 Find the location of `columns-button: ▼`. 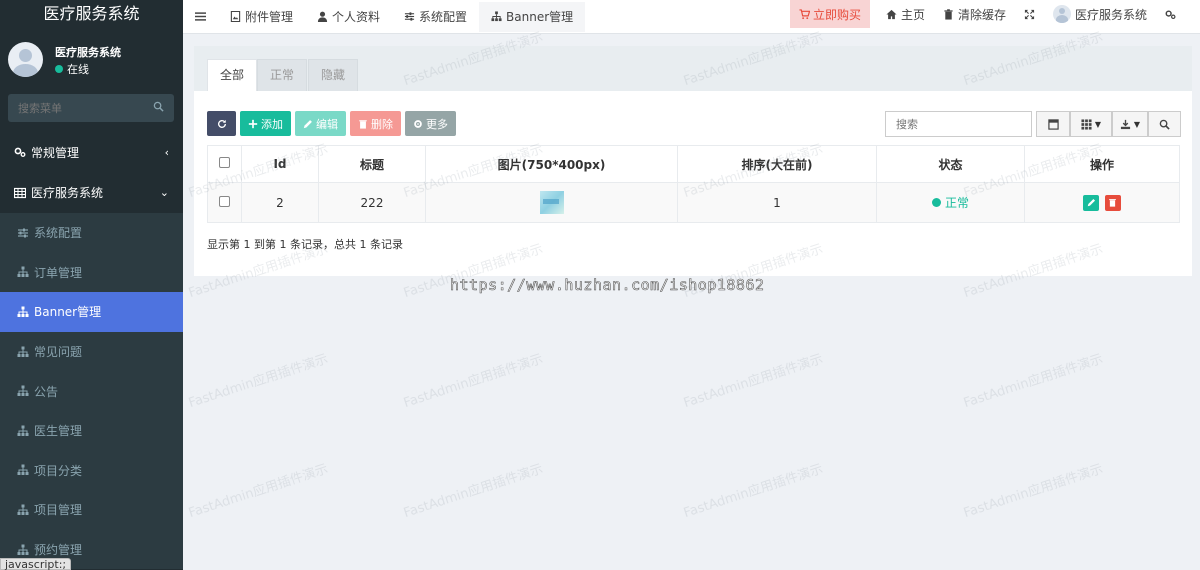

columns-button: ▼ is located at coordinates (1091, 124).